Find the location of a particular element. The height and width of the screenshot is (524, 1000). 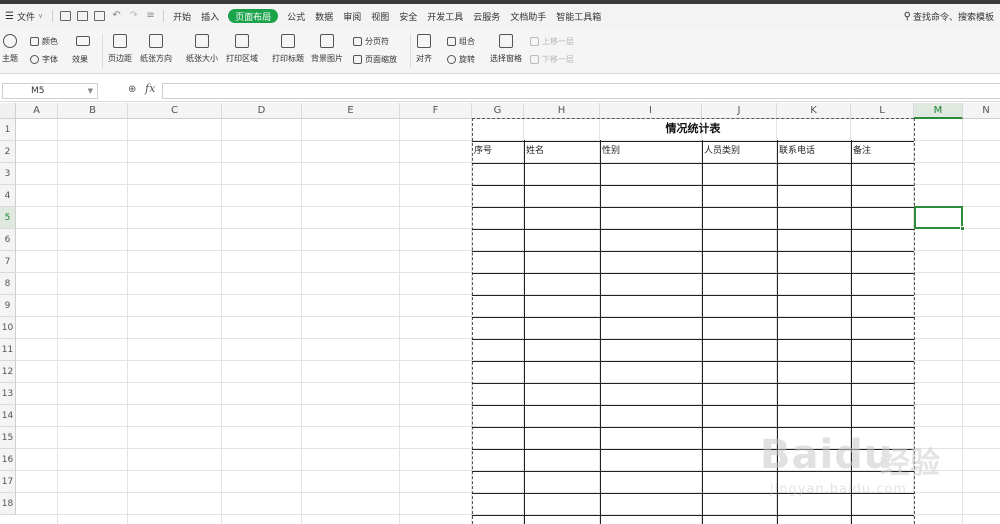

tab-label: 数据 is located at coordinates (324, 17).